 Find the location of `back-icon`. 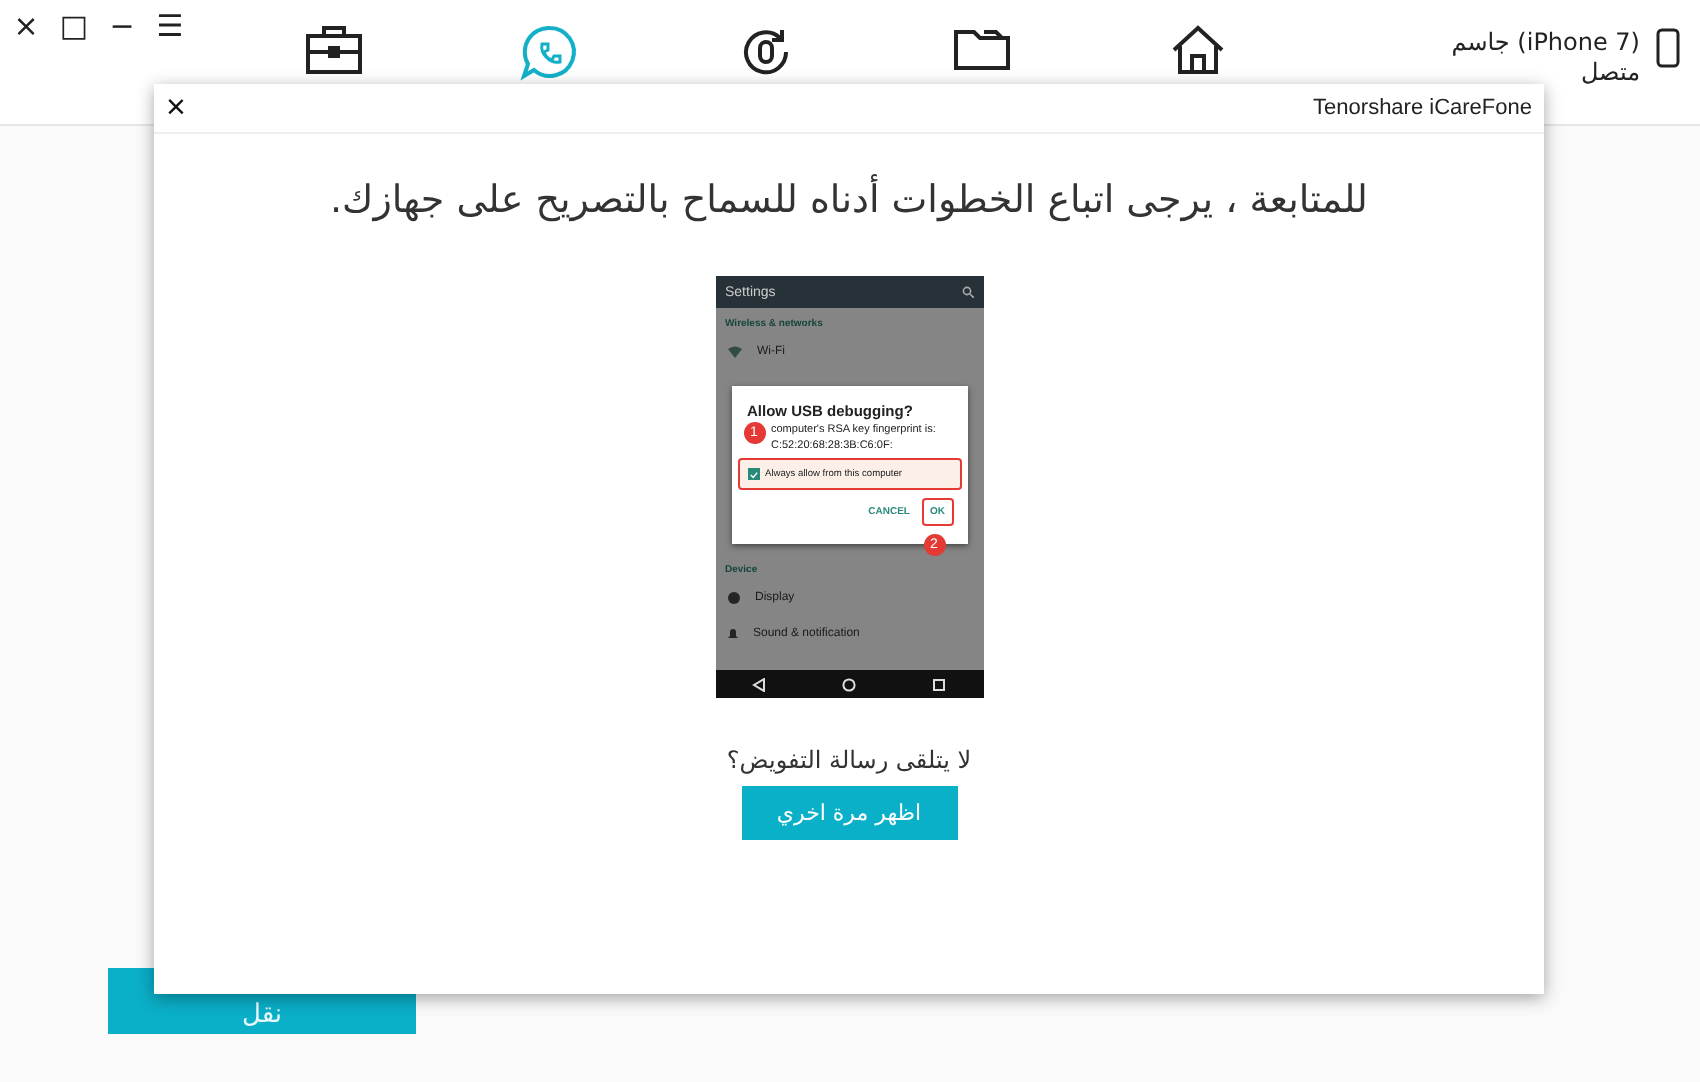

back-icon is located at coordinates (759, 684).